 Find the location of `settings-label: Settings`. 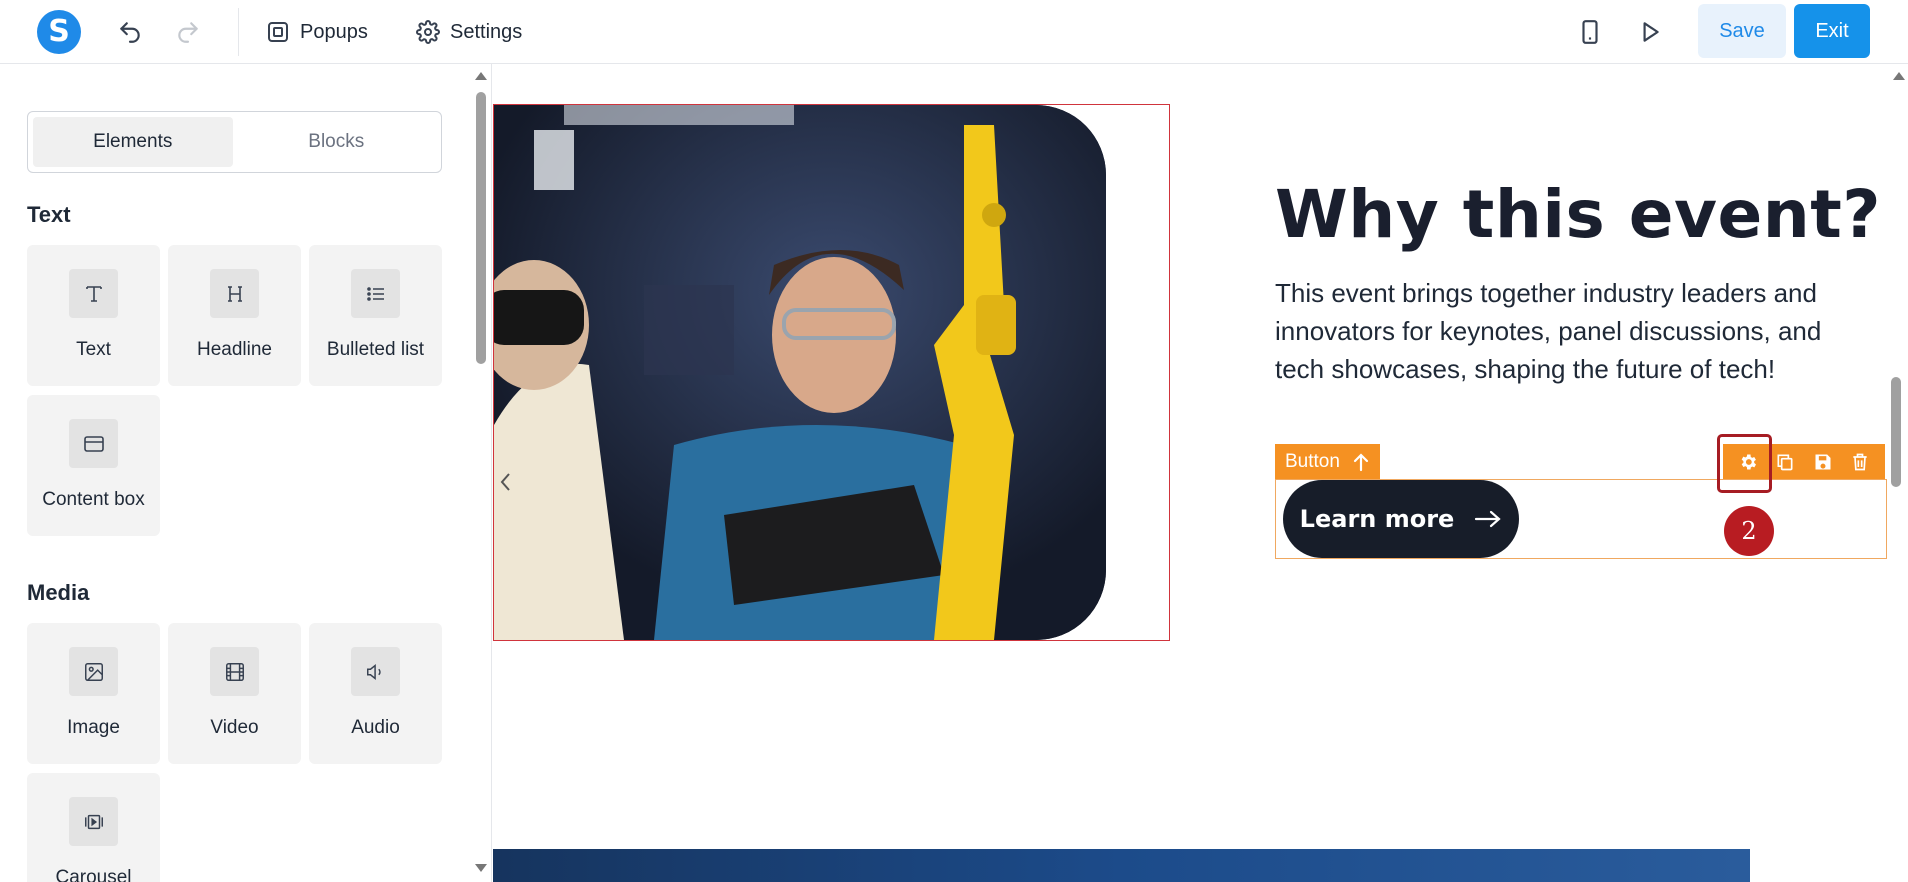

settings-label: Settings is located at coordinates (486, 31).